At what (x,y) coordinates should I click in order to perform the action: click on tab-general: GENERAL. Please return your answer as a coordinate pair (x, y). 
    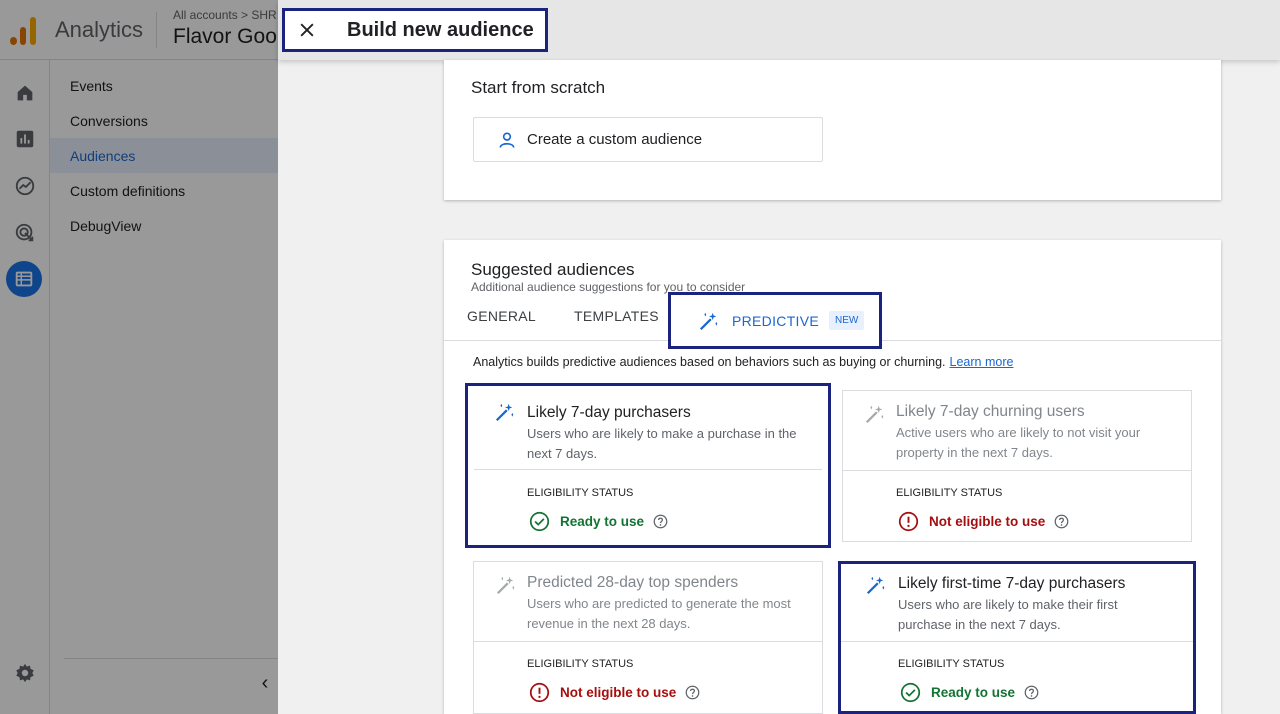
    Looking at the image, I should click on (501, 316).